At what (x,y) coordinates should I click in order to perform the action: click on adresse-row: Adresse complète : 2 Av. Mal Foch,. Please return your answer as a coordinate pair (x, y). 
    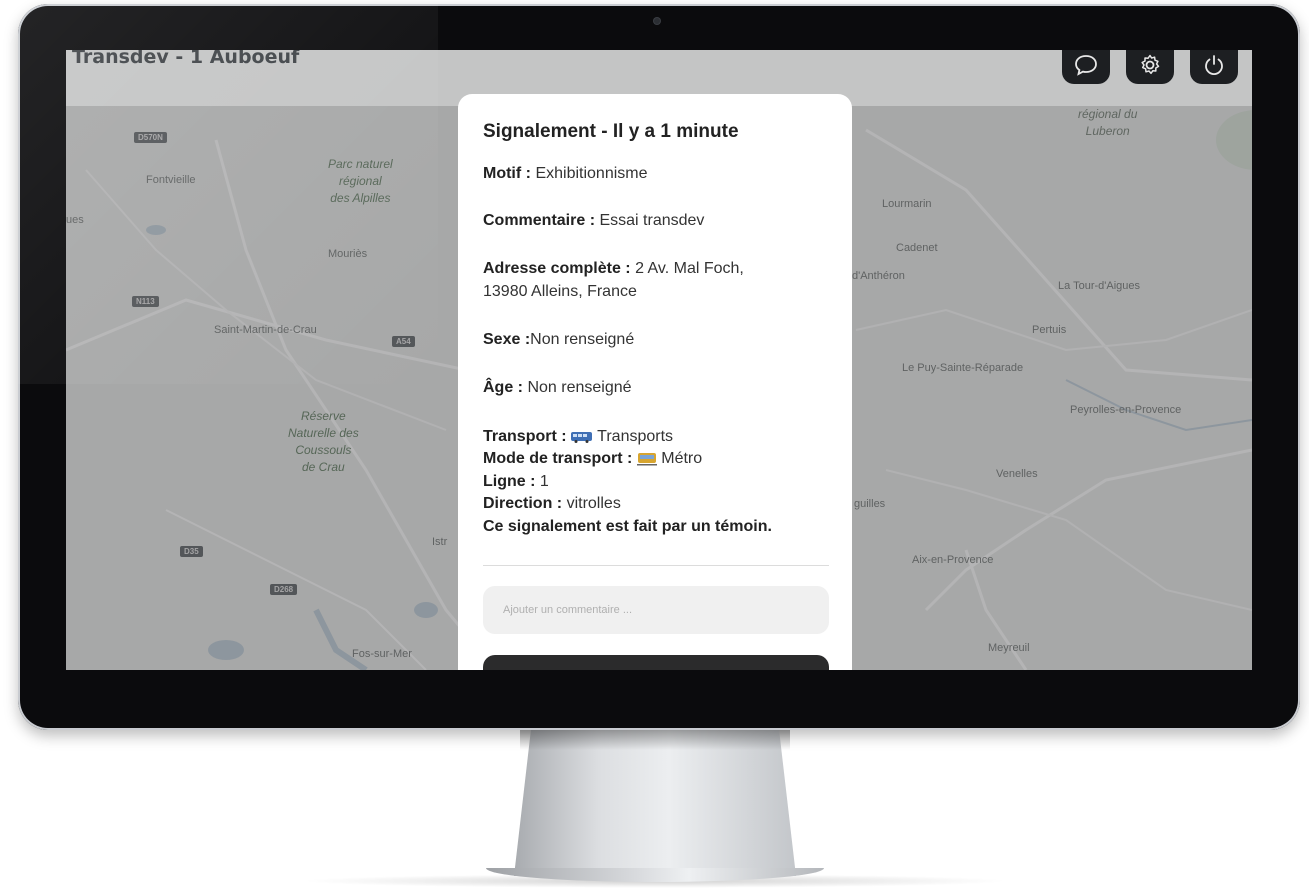
    Looking at the image, I should click on (613, 269).